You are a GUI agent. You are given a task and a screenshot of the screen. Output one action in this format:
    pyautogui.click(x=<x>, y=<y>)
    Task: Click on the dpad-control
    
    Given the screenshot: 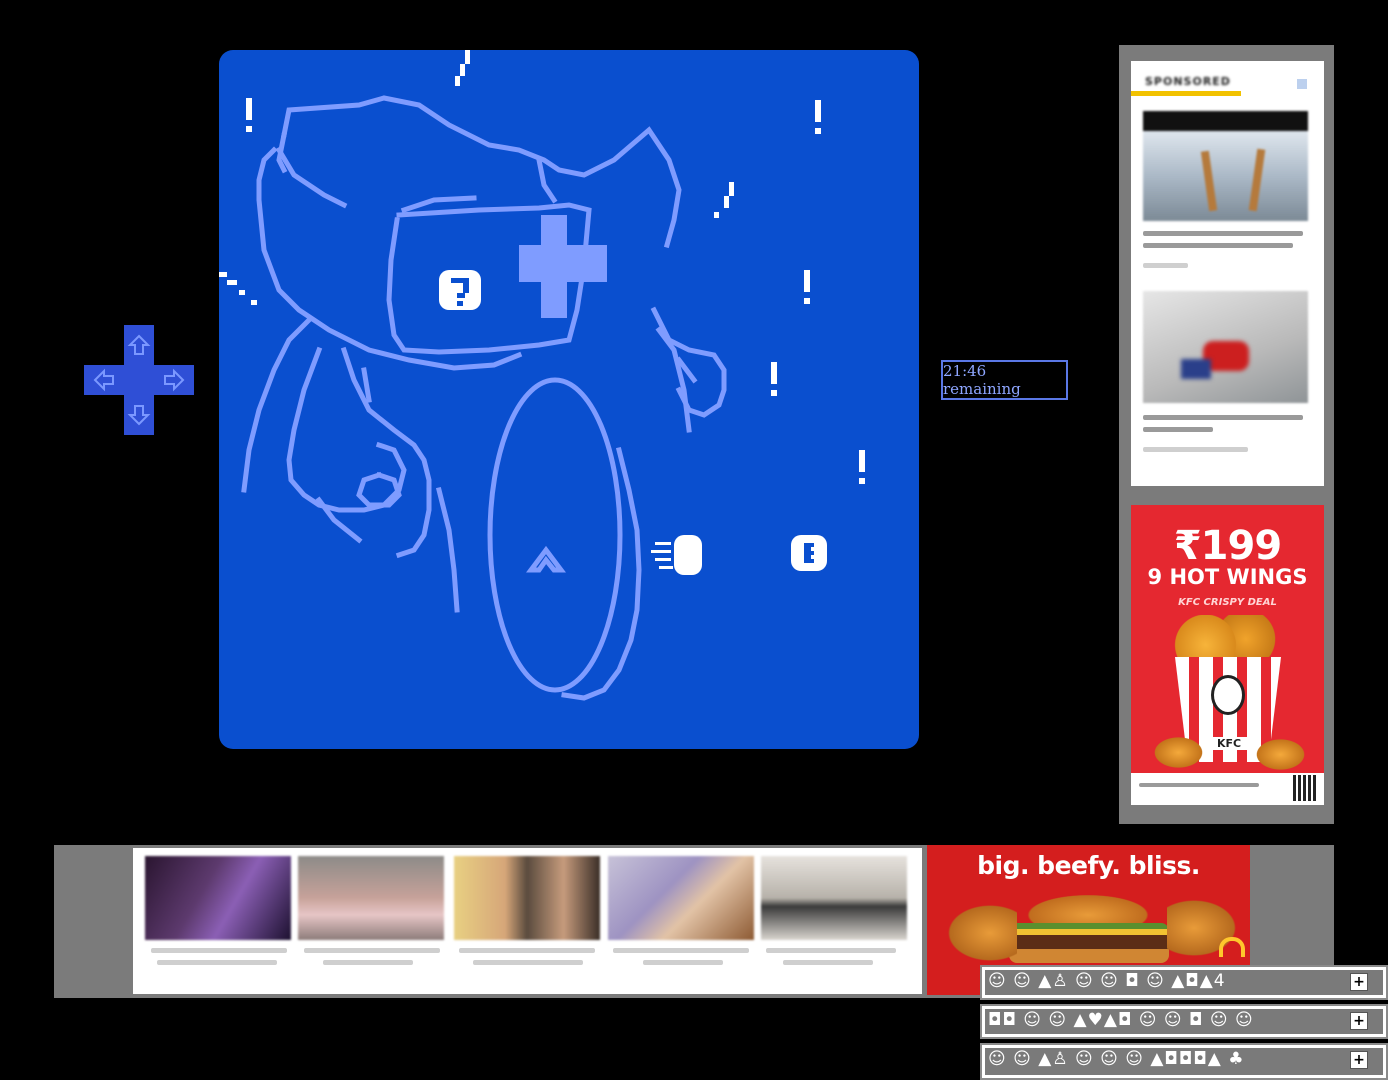 What is the action you would take?
    pyautogui.click(x=139, y=380)
    